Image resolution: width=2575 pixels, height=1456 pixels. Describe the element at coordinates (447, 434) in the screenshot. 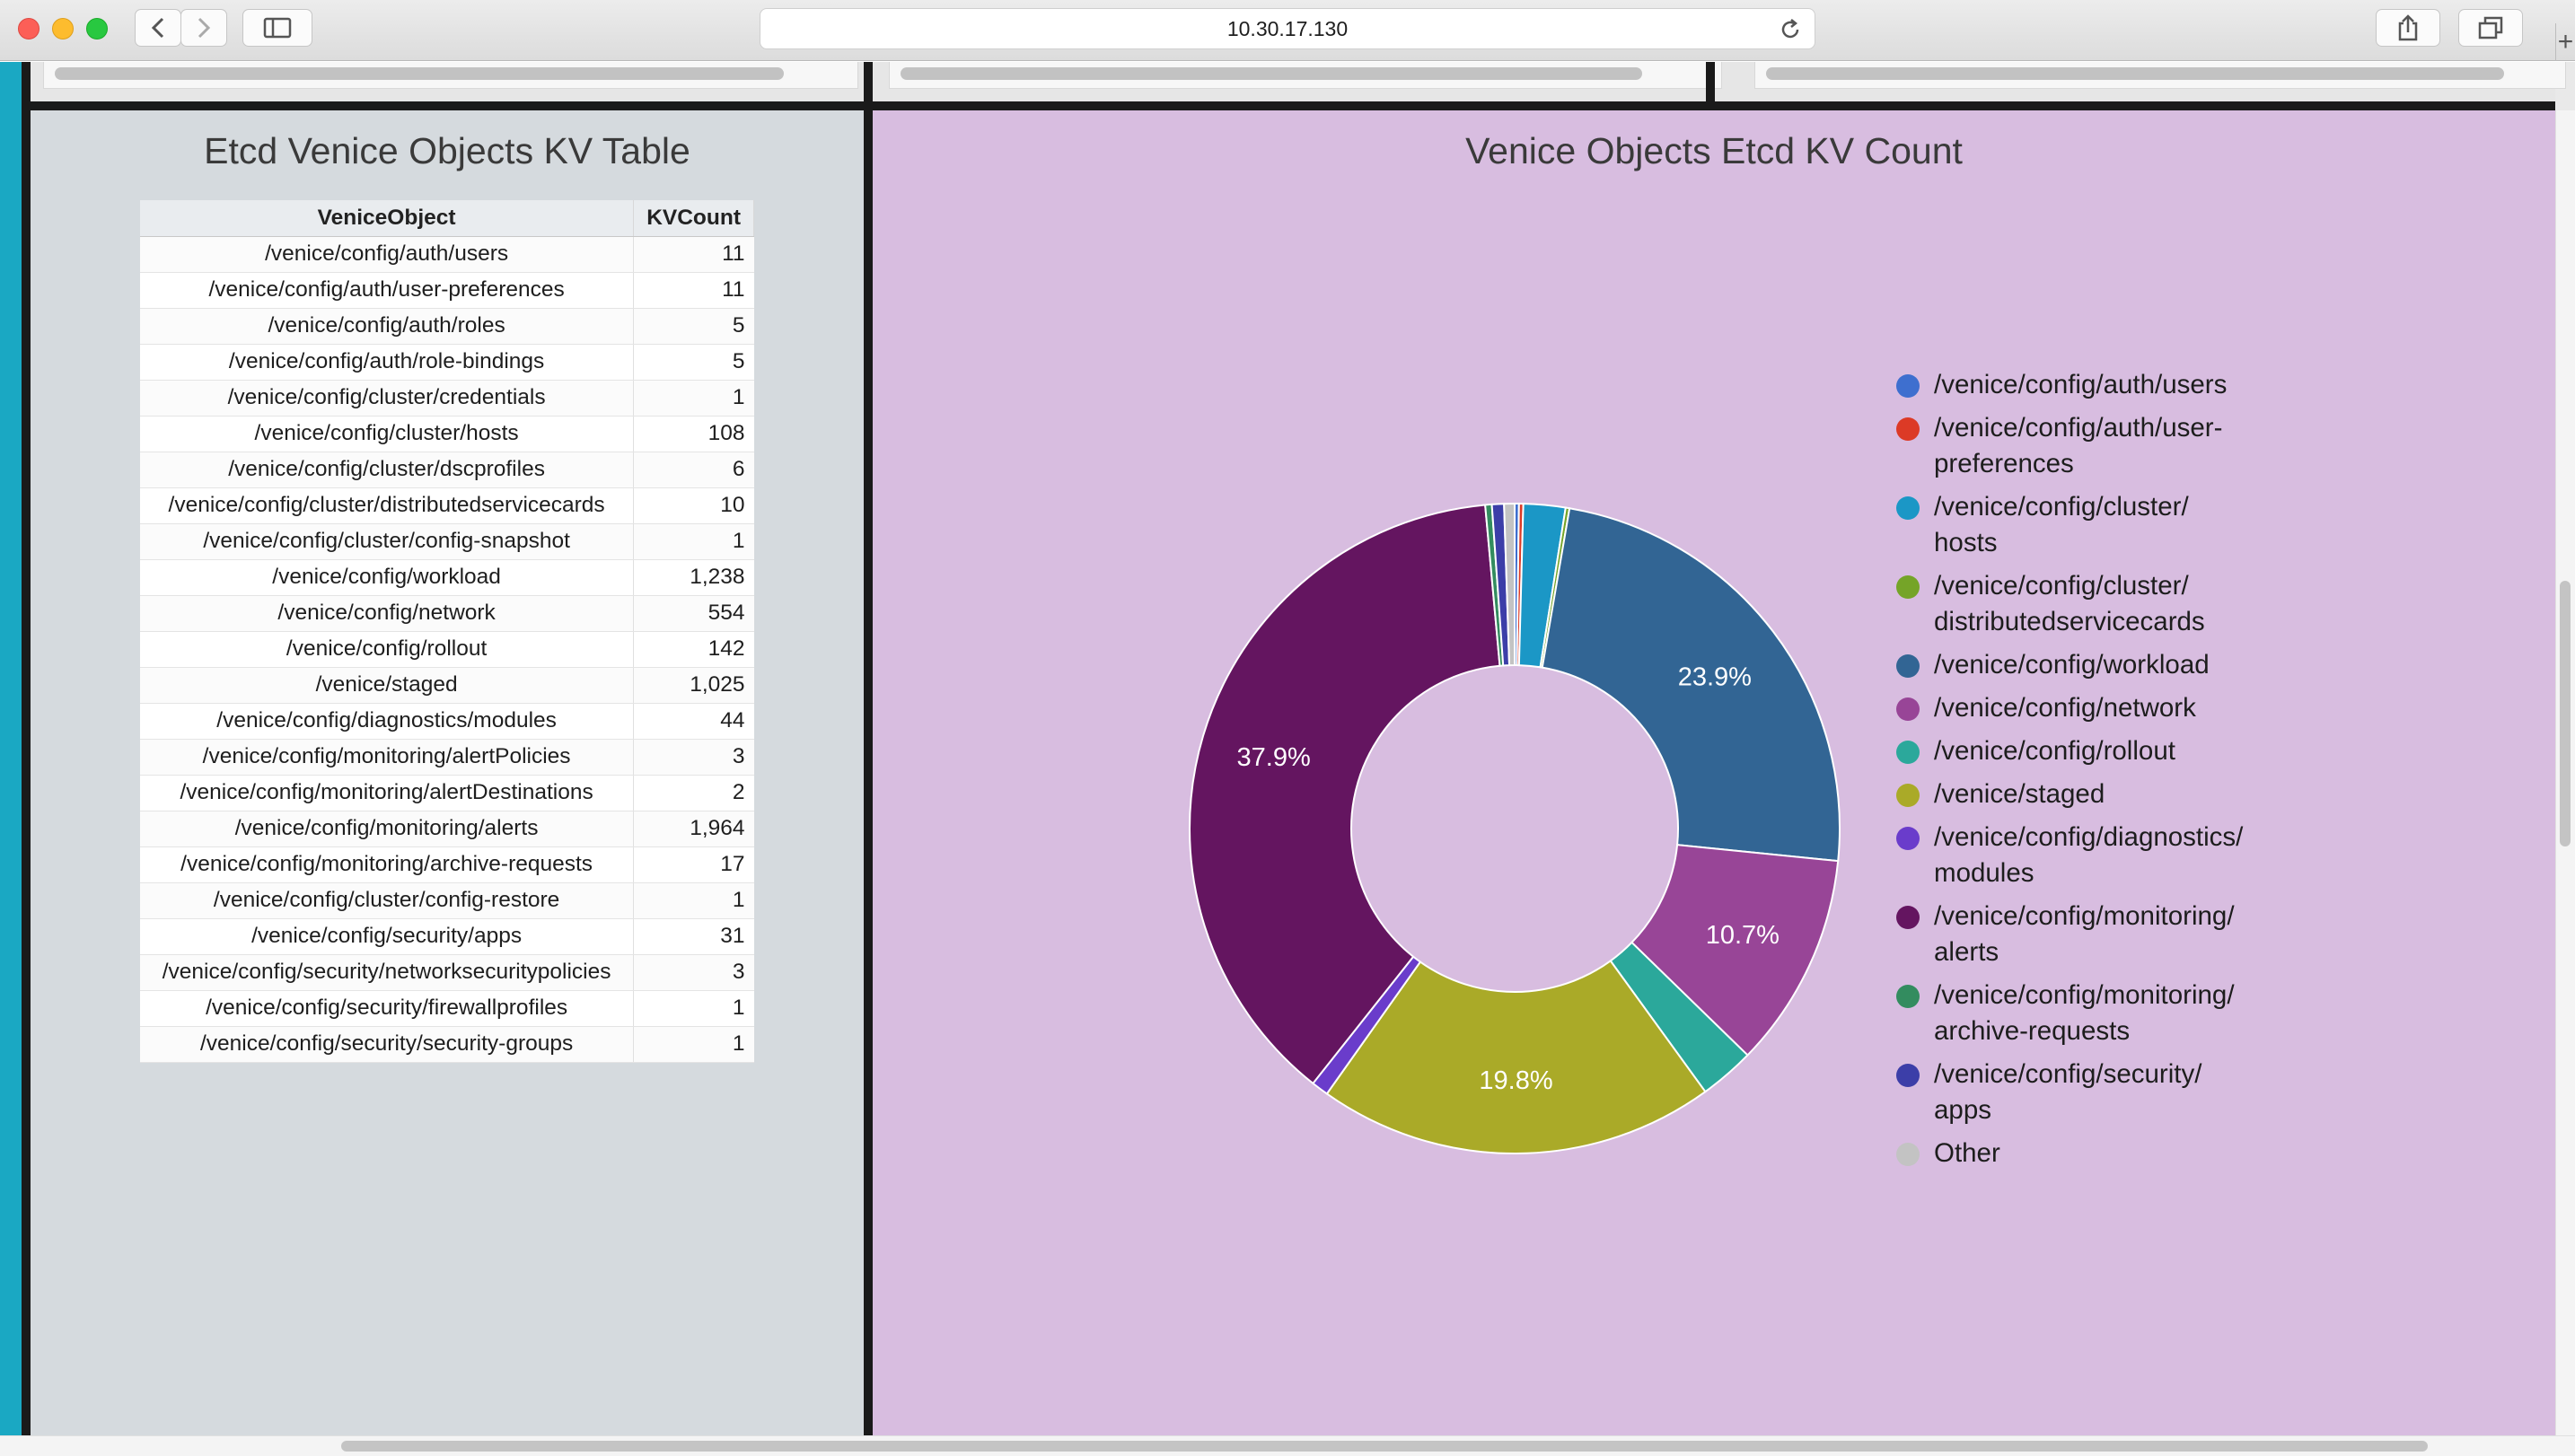

I see `table-row: /venice/config/cluster/hosts 108` at that location.